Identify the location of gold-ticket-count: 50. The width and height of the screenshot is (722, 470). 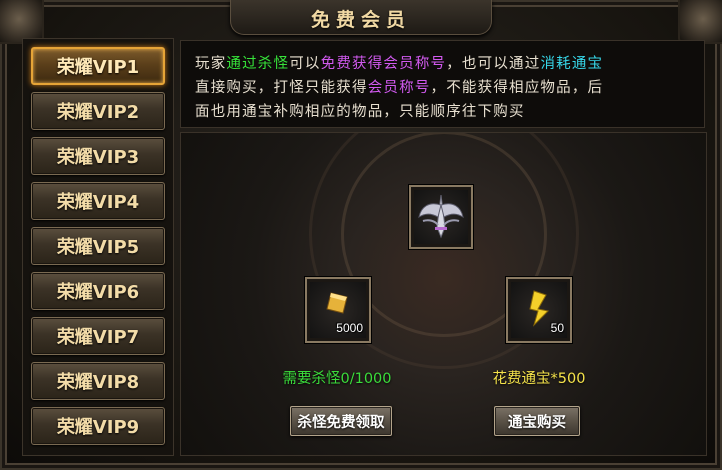
(557, 328).